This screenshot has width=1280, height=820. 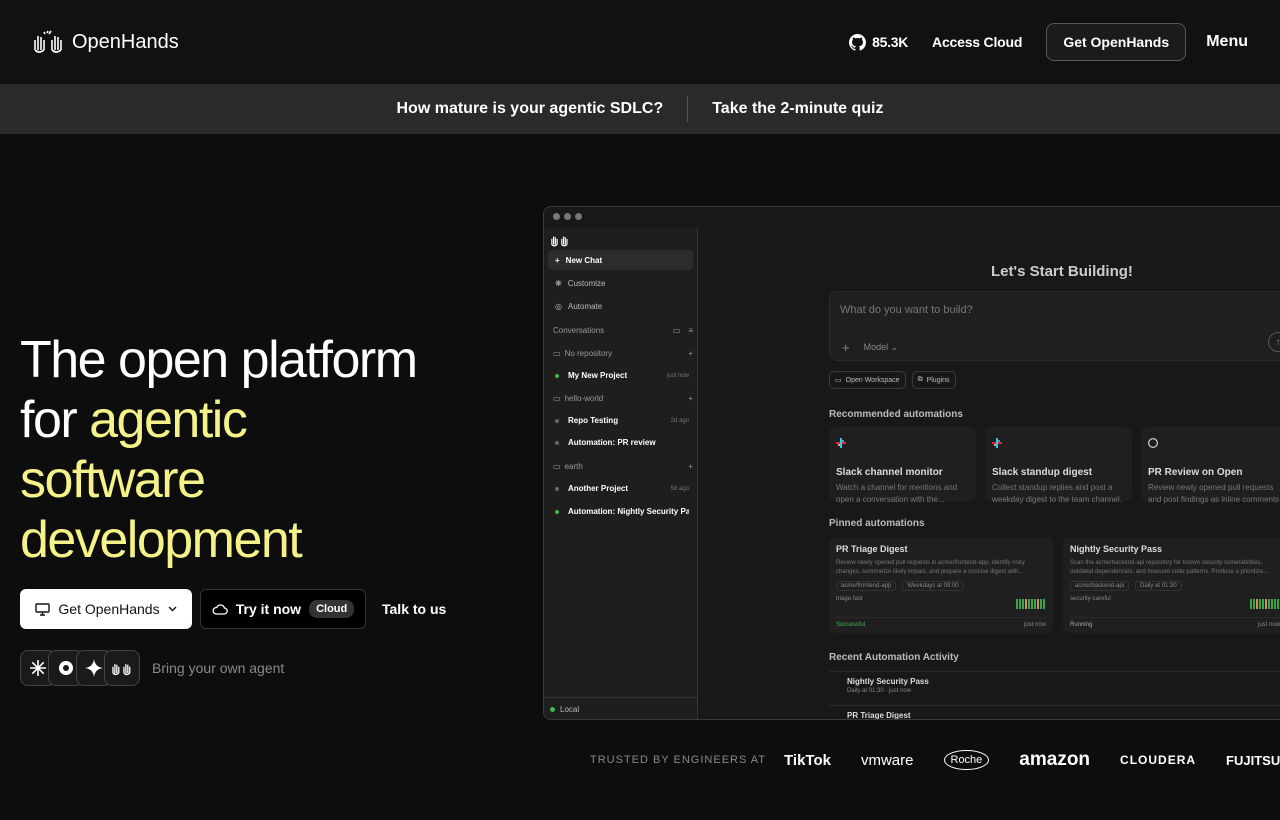 What do you see at coordinates (172, 609) in the screenshot?
I see `chevron-down-icon` at bounding box center [172, 609].